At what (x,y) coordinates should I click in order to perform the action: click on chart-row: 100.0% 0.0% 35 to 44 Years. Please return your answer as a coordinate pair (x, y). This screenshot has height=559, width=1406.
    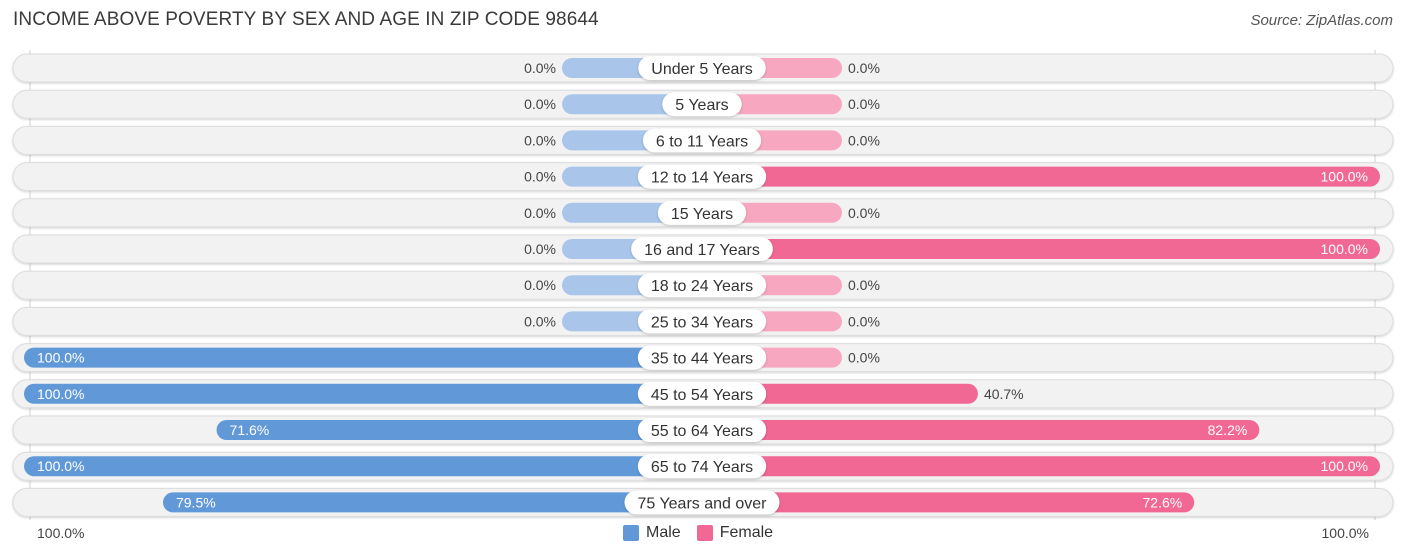
    Looking at the image, I should click on (703, 358).